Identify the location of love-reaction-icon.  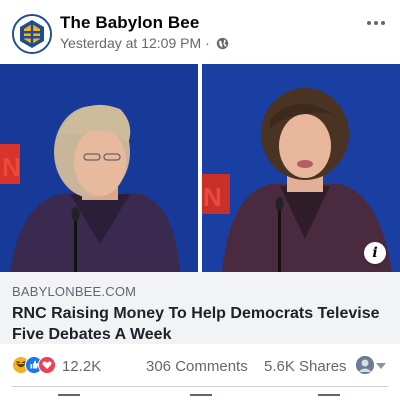
(47, 365).